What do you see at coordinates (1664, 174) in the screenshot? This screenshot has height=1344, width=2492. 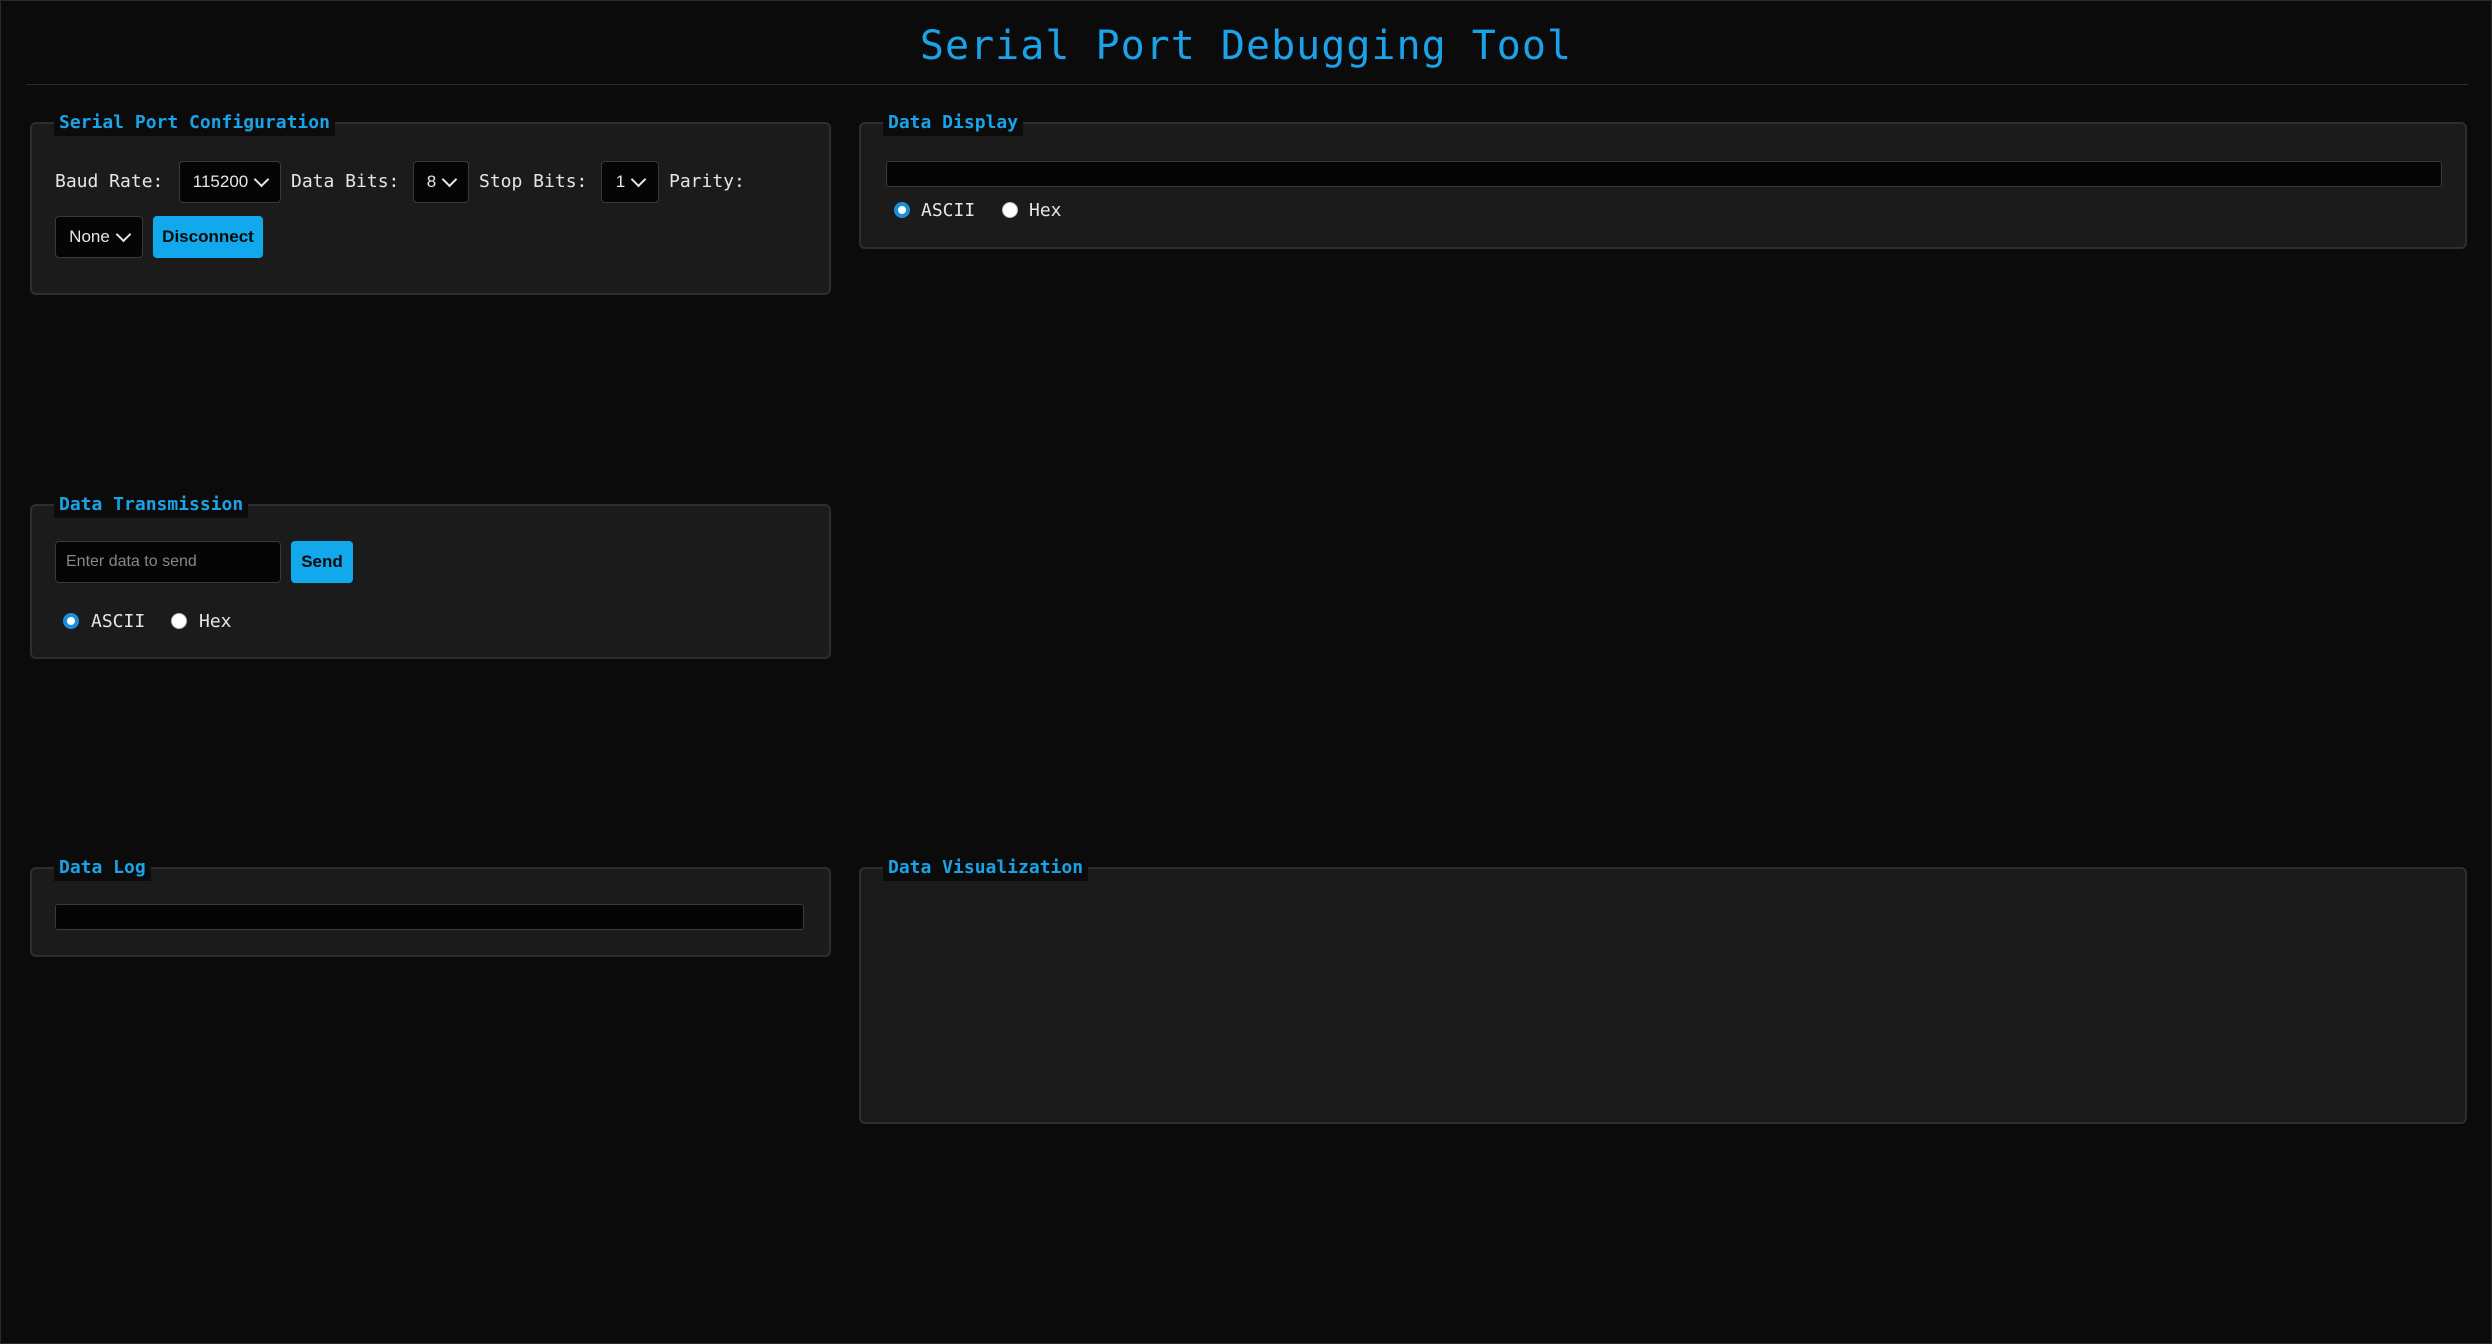 I see `display-output` at bounding box center [1664, 174].